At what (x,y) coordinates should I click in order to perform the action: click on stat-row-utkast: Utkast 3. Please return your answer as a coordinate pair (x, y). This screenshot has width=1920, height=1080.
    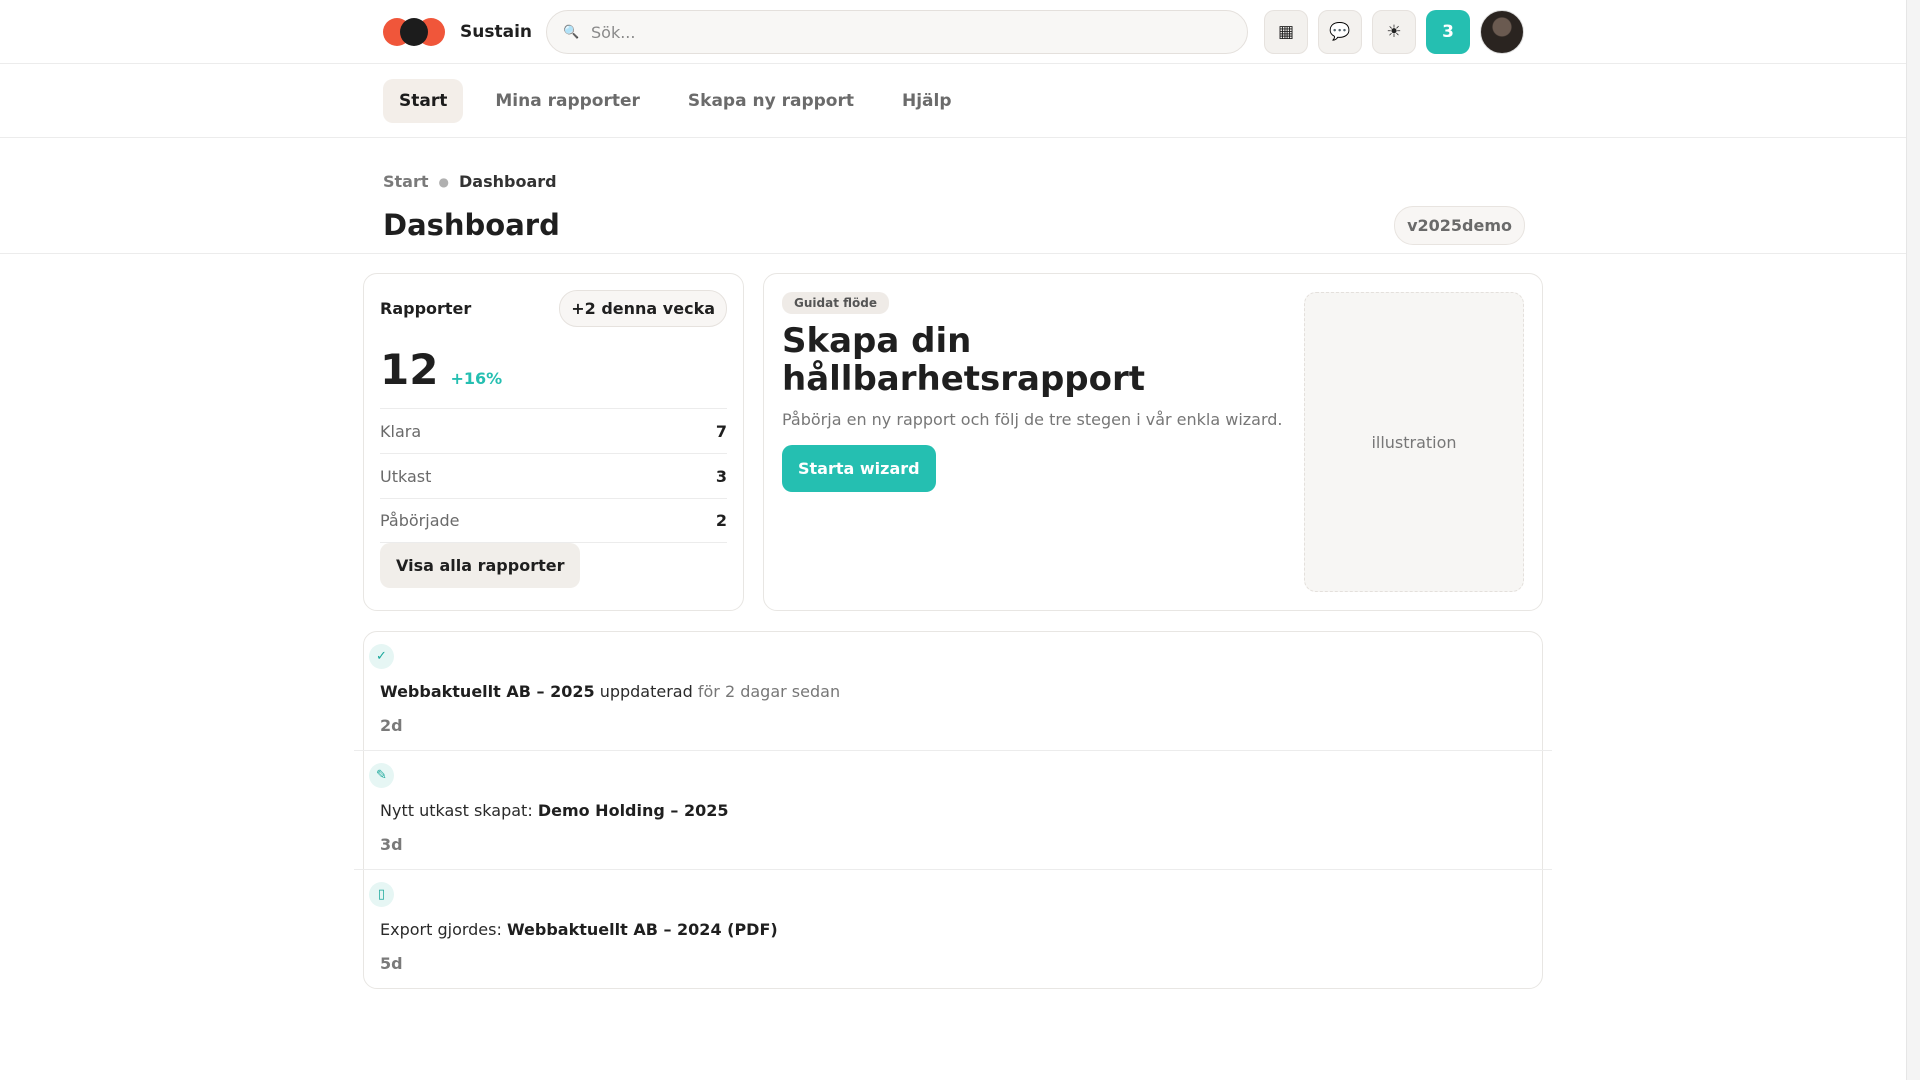
    Looking at the image, I should click on (553, 475).